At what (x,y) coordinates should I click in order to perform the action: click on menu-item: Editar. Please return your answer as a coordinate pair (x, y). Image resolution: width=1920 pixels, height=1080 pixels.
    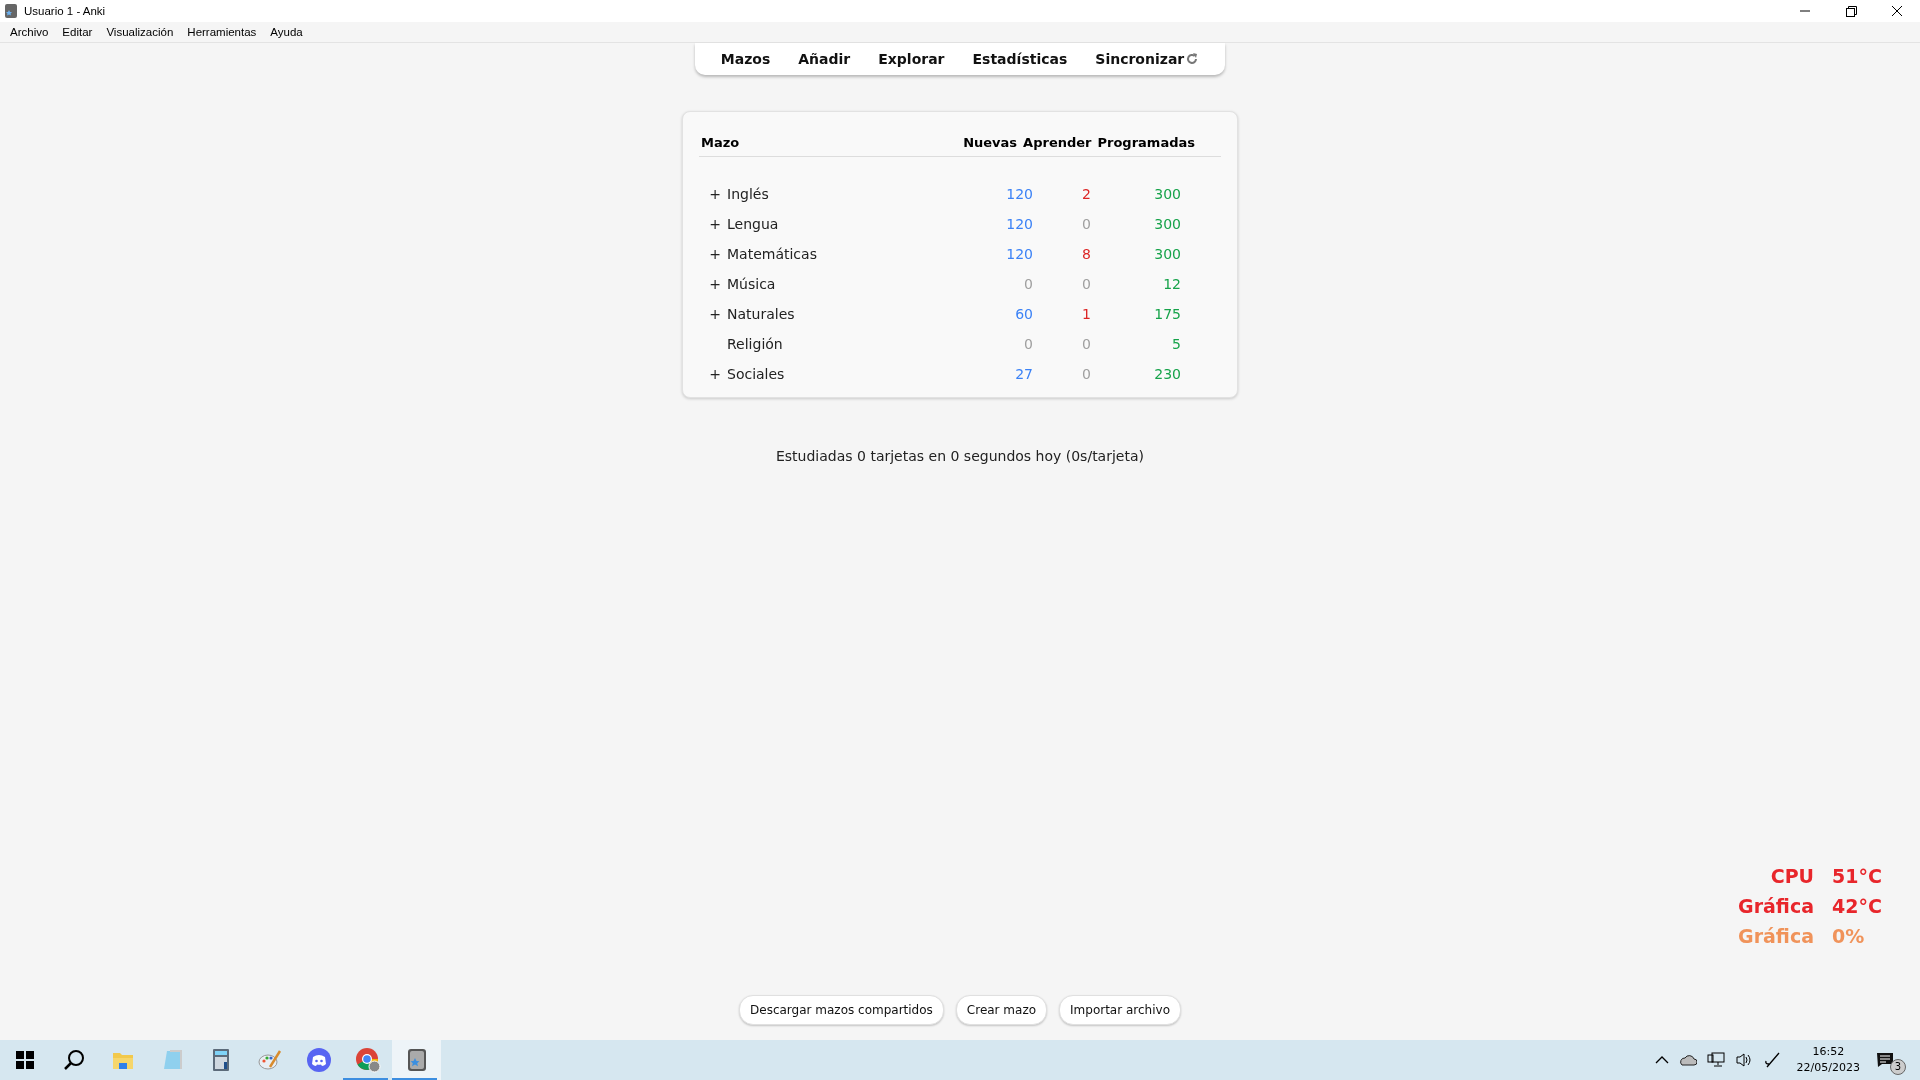
    Looking at the image, I should click on (77, 32).